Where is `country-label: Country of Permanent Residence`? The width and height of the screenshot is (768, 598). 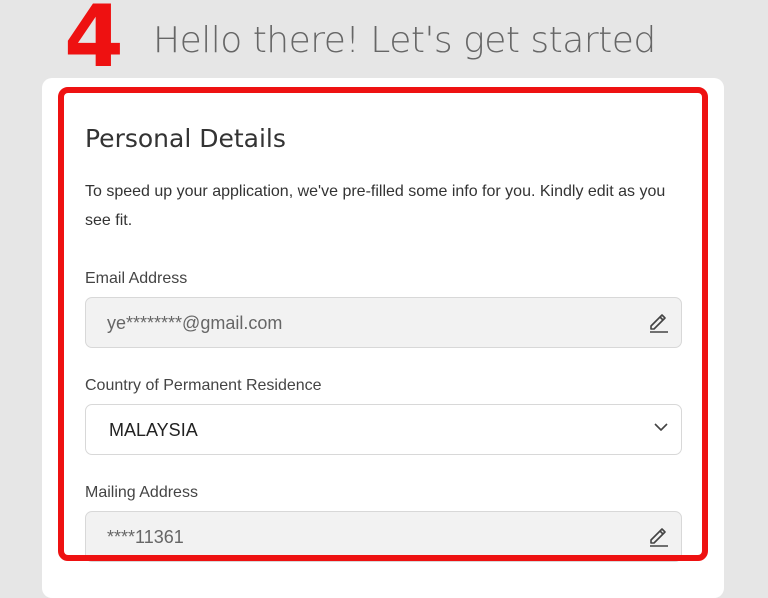
country-label: Country of Permanent Residence is located at coordinates (203, 385).